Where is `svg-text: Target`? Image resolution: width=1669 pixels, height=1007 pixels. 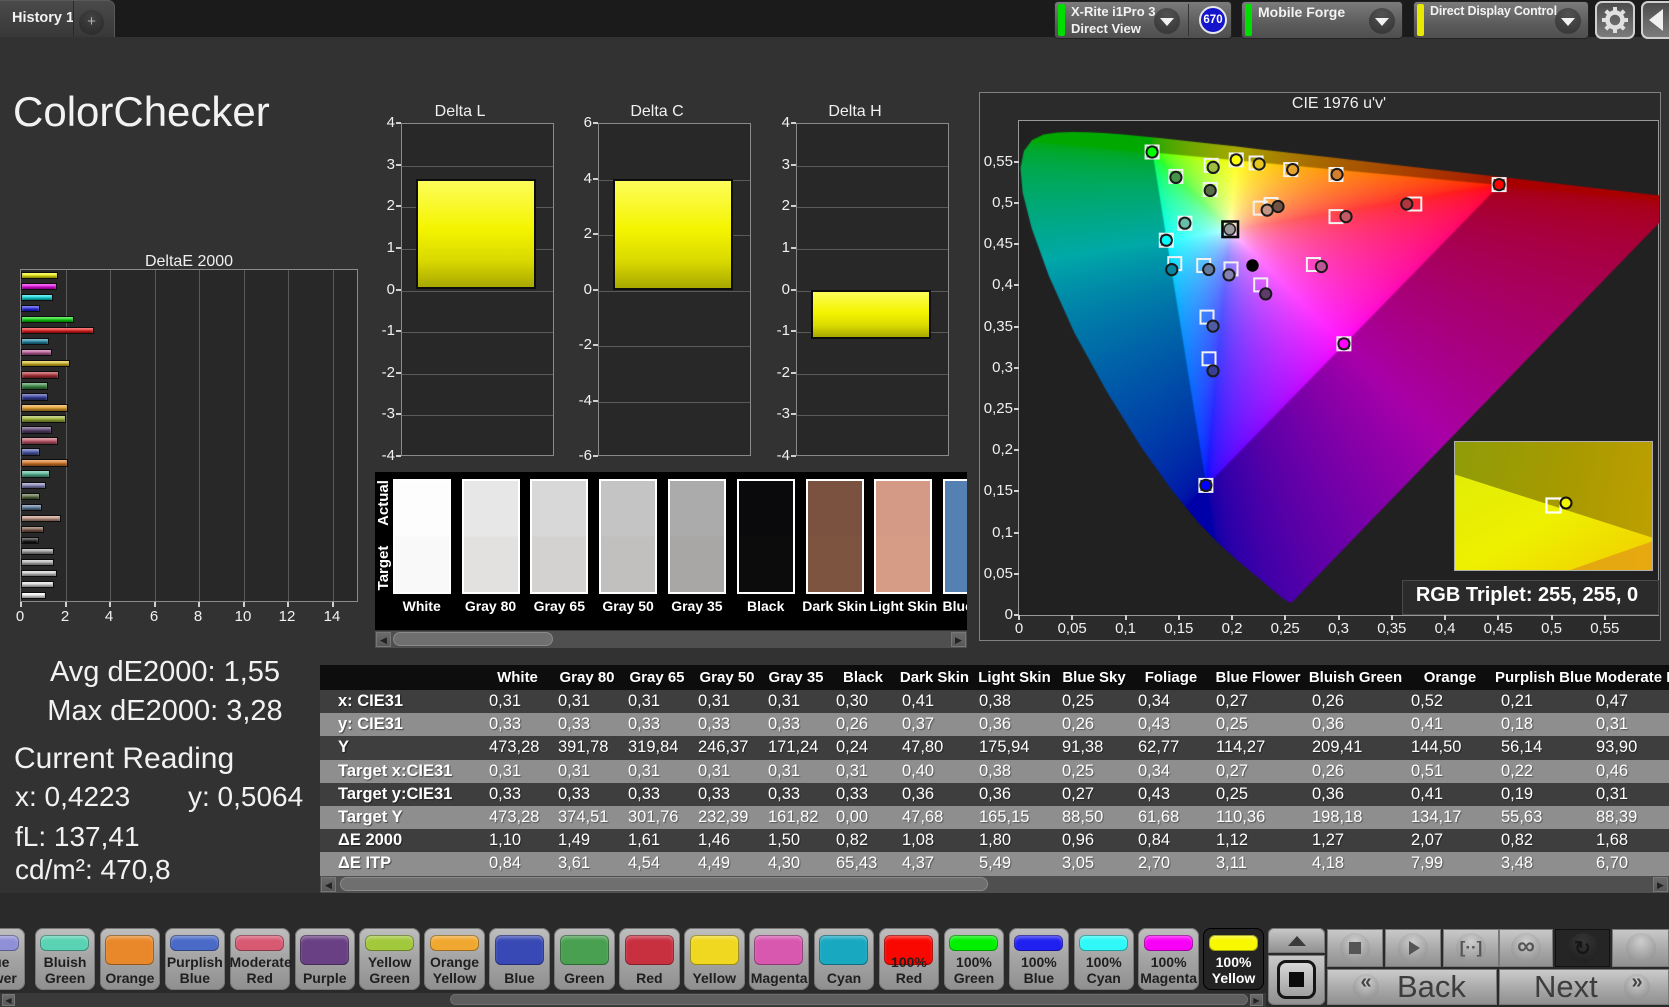
svg-text: Target is located at coordinates (383, 568).